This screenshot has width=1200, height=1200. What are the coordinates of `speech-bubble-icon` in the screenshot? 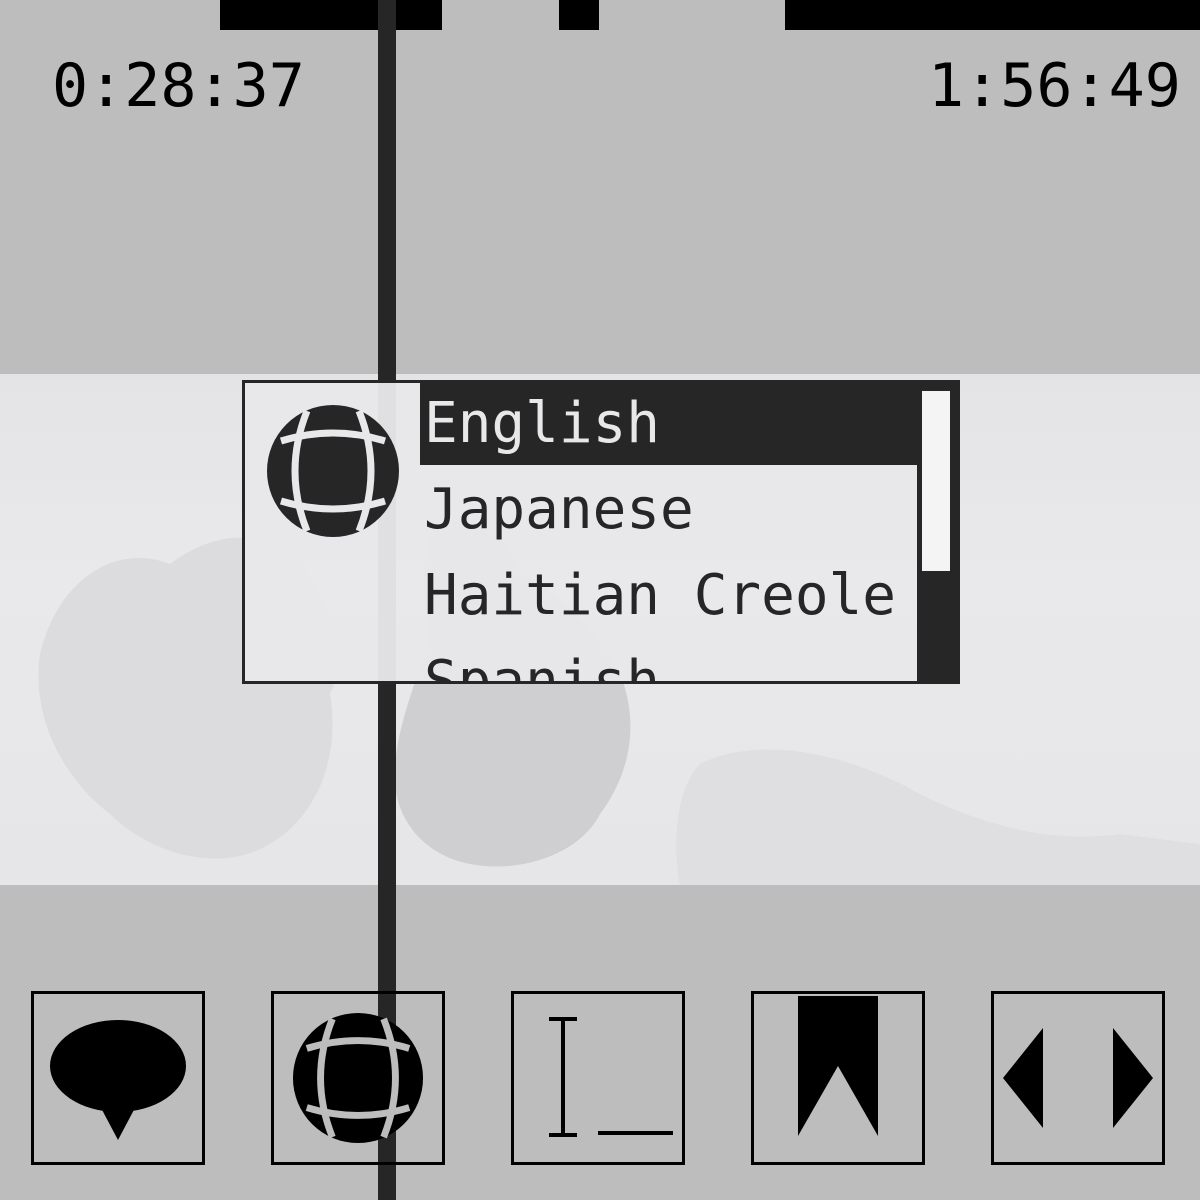 It's located at (118, 1080).